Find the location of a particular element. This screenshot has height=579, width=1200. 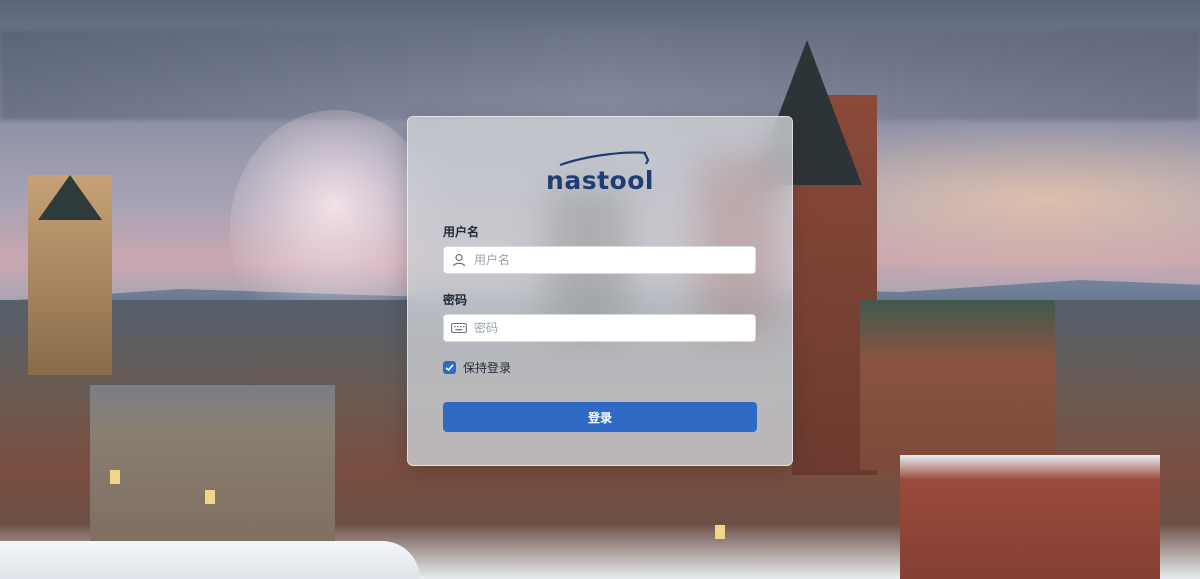

background-house is located at coordinates (212, 470).